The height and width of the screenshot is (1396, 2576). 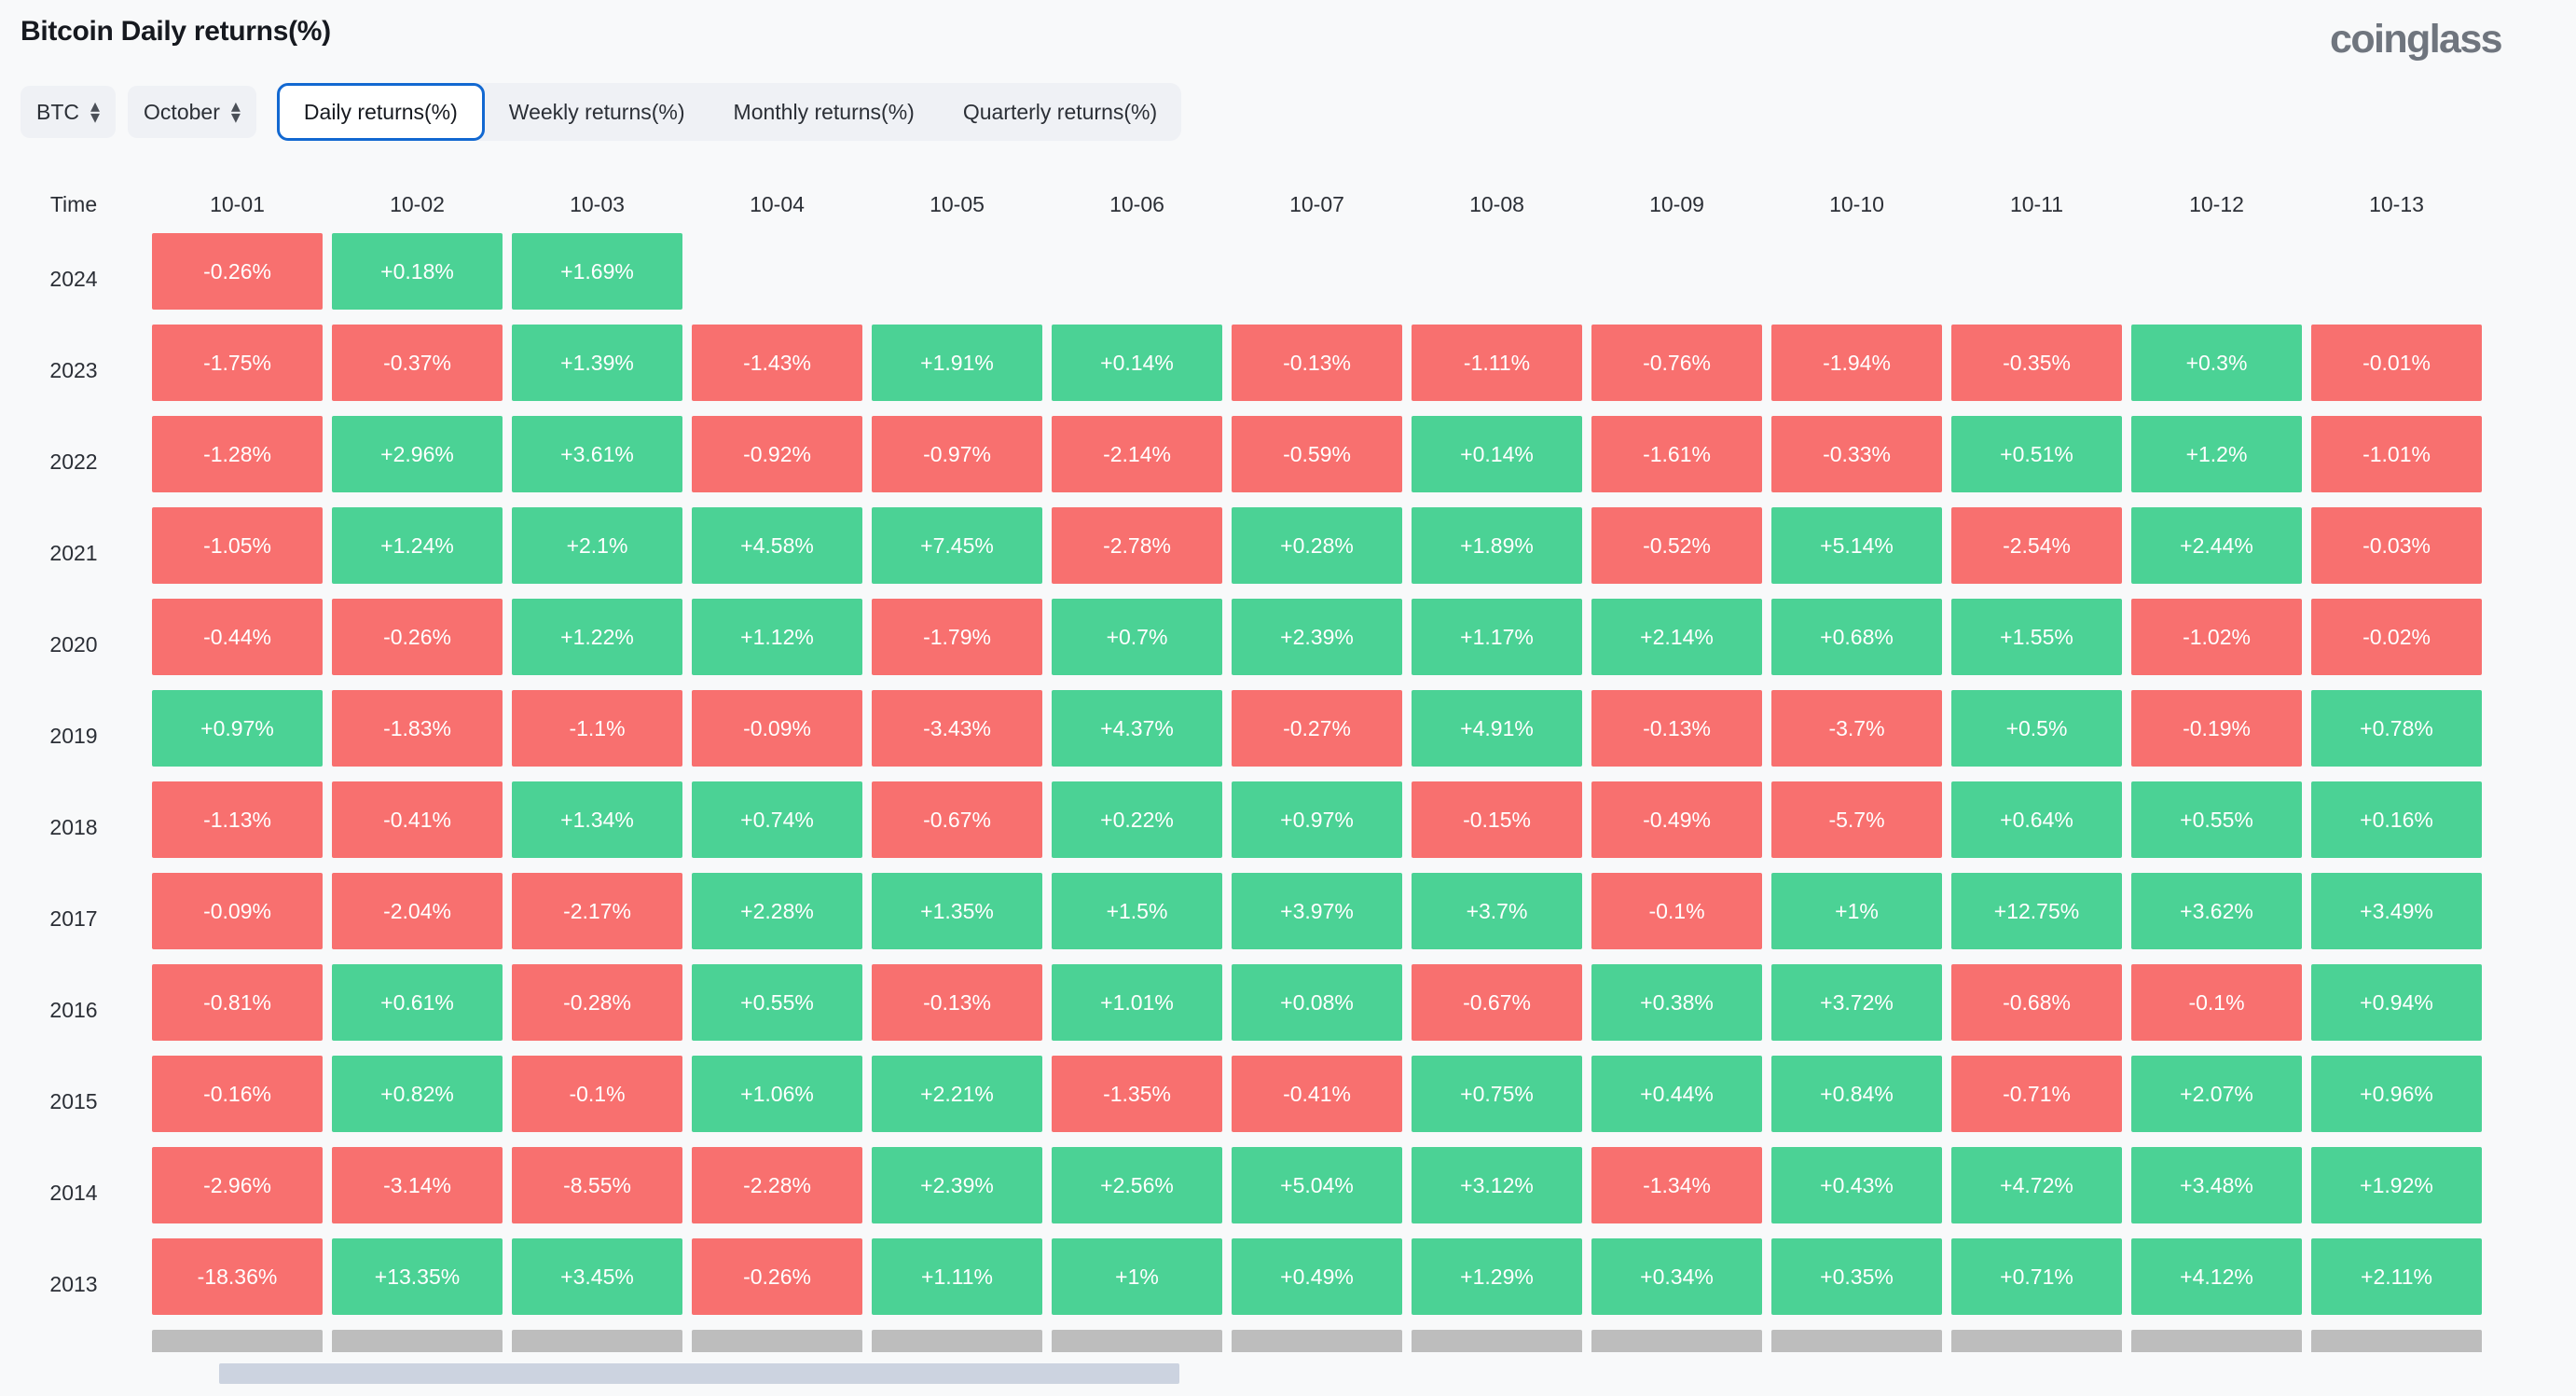 I want to click on cell: +0.35%, so click(x=1857, y=1284).